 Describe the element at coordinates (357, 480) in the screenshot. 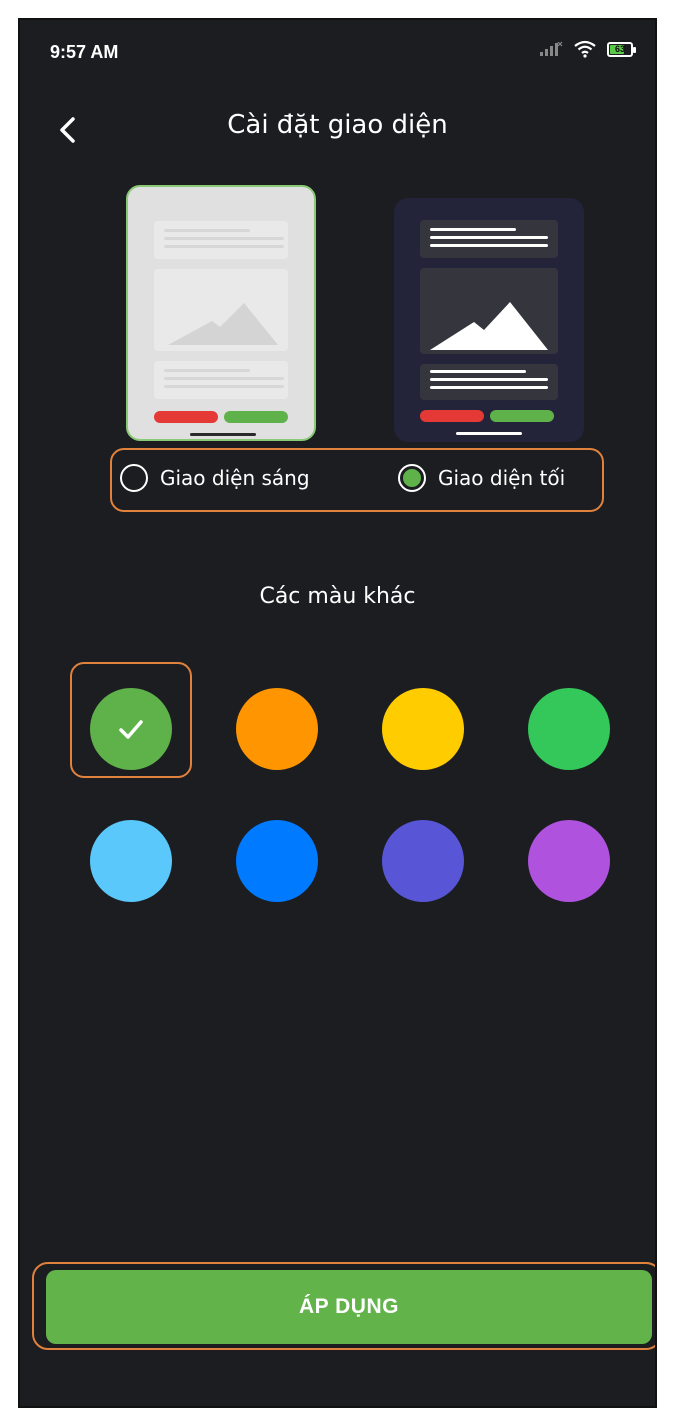

I see `theme-radio-group: Giao diện sáng Giao diện tối` at that location.